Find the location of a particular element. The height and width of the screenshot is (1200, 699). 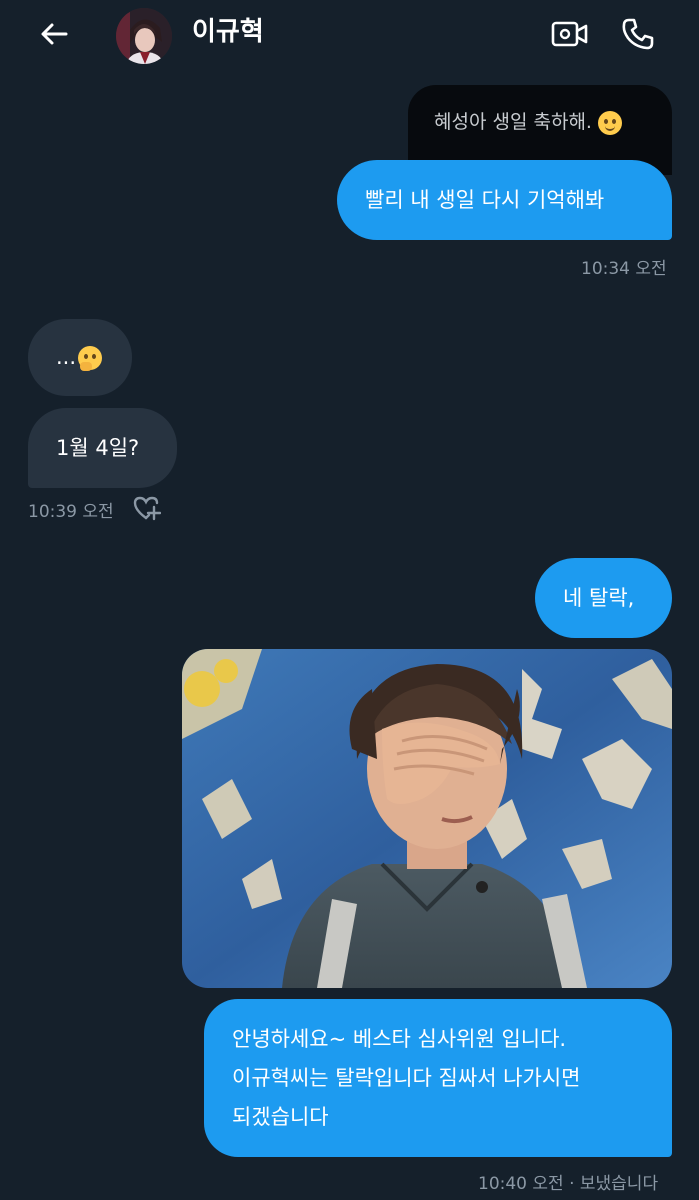

message-bubble-sent: 빨리 내 생일 다시 기억해봐 is located at coordinates (504, 200).